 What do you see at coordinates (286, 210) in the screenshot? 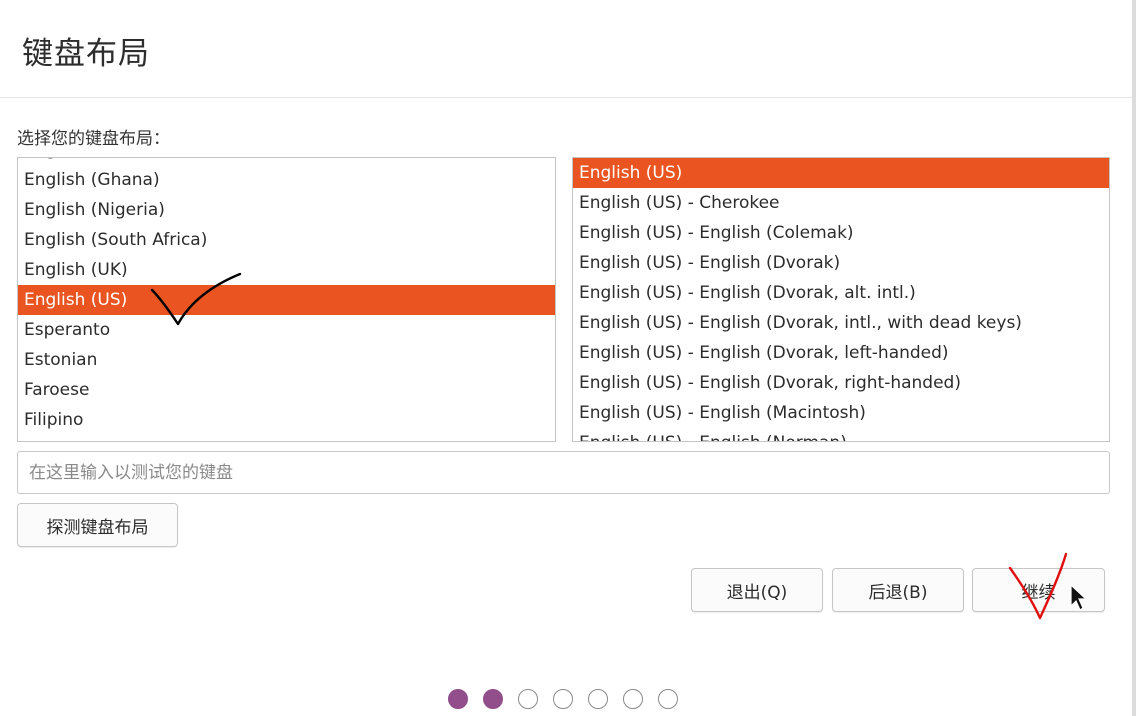
I see `layout-row: English (Nigeria)` at bounding box center [286, 210].